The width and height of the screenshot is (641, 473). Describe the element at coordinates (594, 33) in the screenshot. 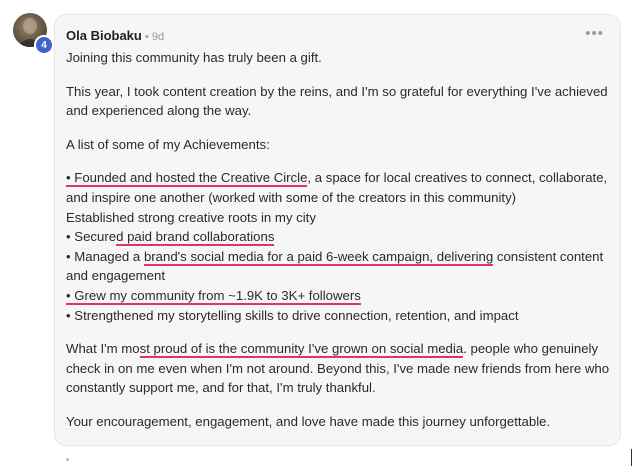

I see `more-options-icon: •••` at that location.